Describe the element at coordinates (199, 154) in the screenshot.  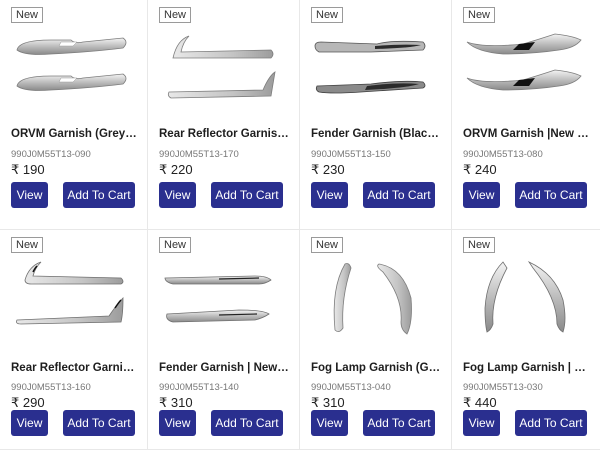
I see `product-sku: 990J0M55T13-170` at that location.